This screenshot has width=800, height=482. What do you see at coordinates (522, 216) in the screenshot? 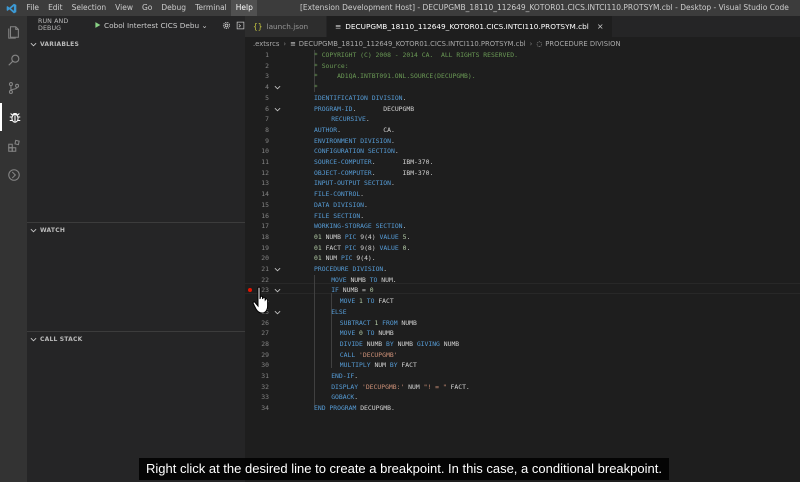
I see `code-line: 16 FILE SECTION.` at bounding box center [522, 216].